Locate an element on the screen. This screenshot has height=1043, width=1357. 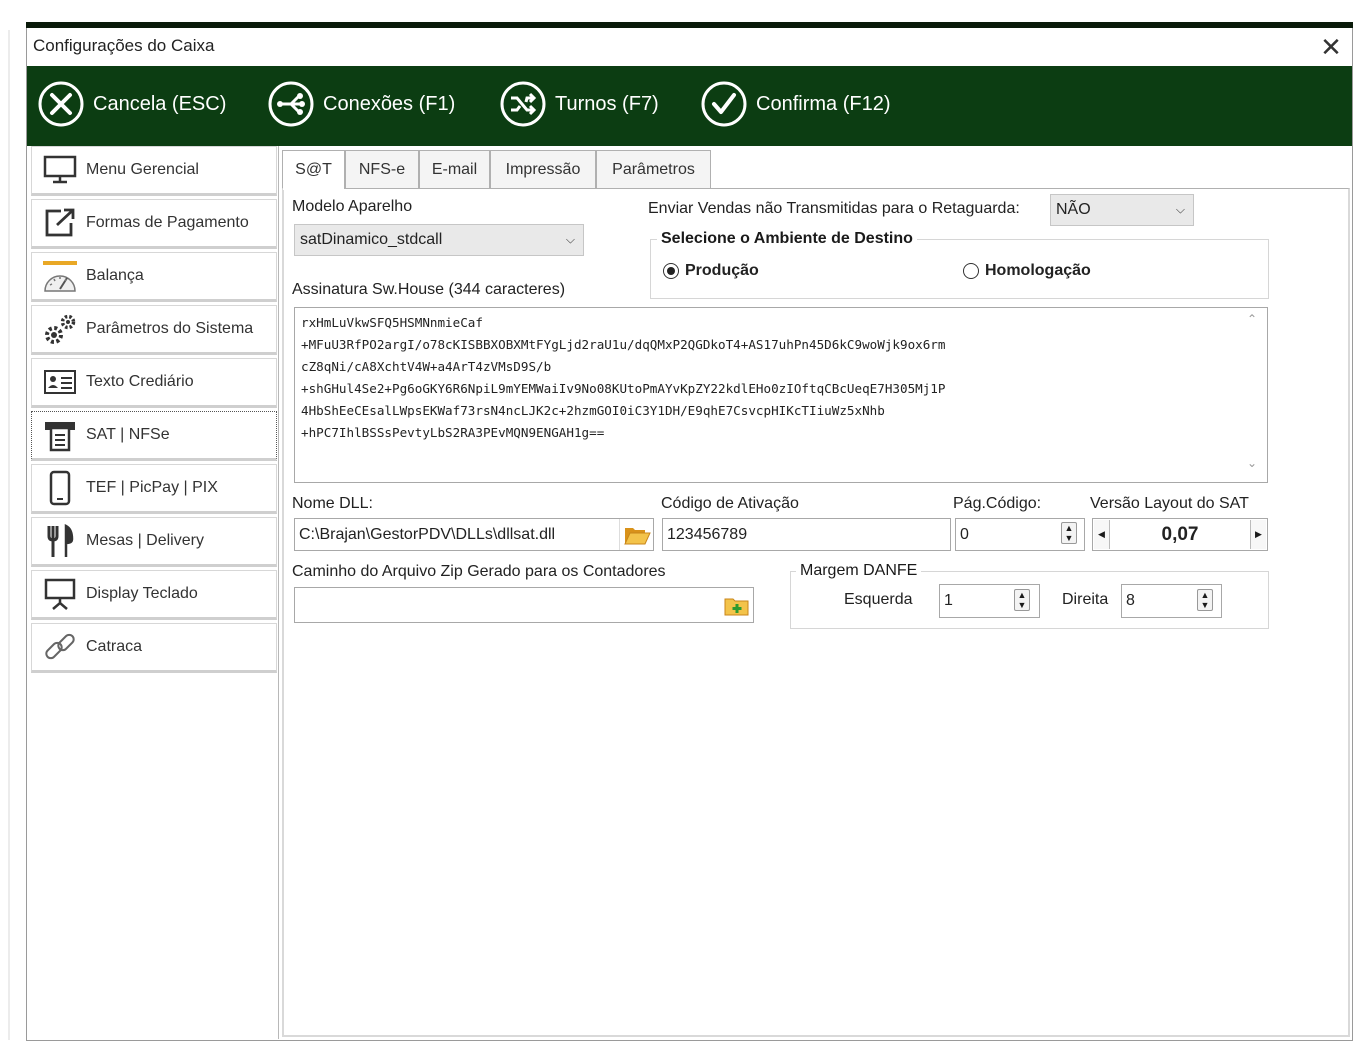
caminho-zip-field is located at coordinates (524, 605).